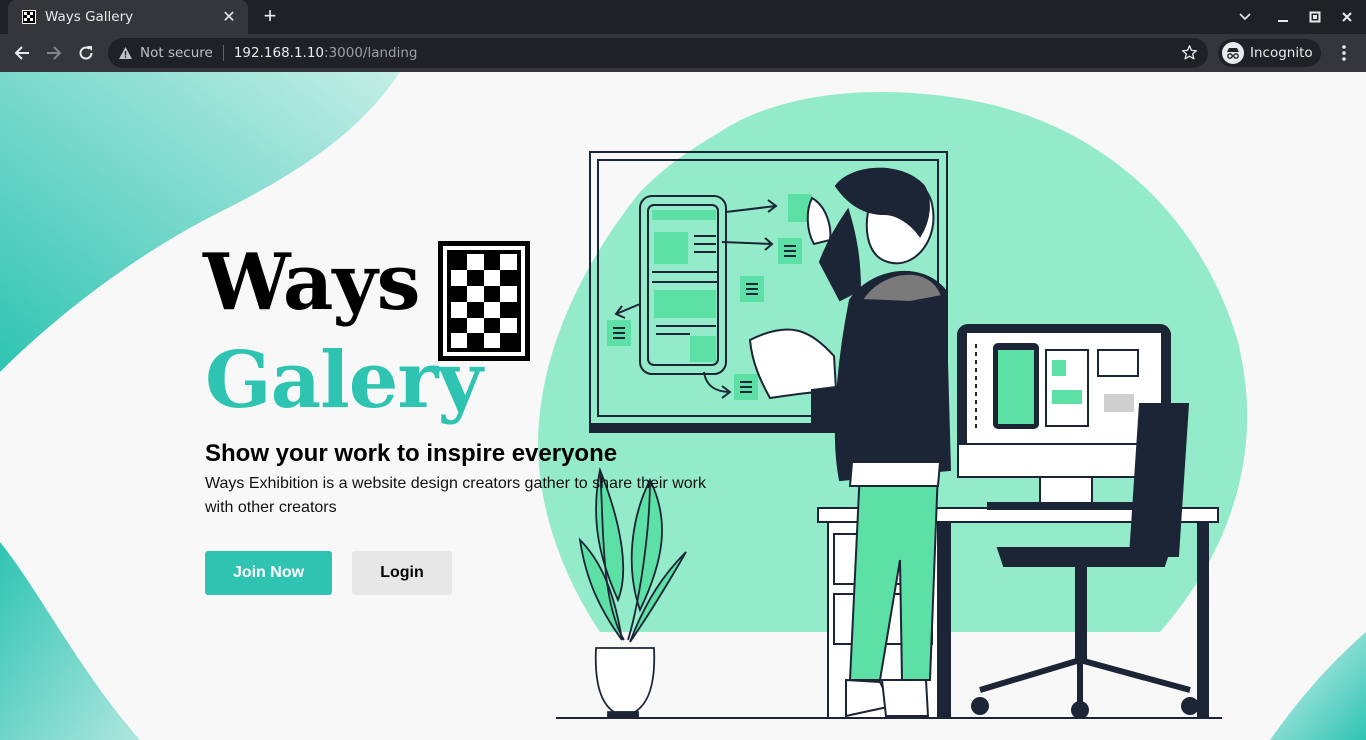 The image size is (1366, 740). What do you see at coordinates (402, 573) in the screenshot?
I see `login-button: Login` at bounding box center [402, 573].